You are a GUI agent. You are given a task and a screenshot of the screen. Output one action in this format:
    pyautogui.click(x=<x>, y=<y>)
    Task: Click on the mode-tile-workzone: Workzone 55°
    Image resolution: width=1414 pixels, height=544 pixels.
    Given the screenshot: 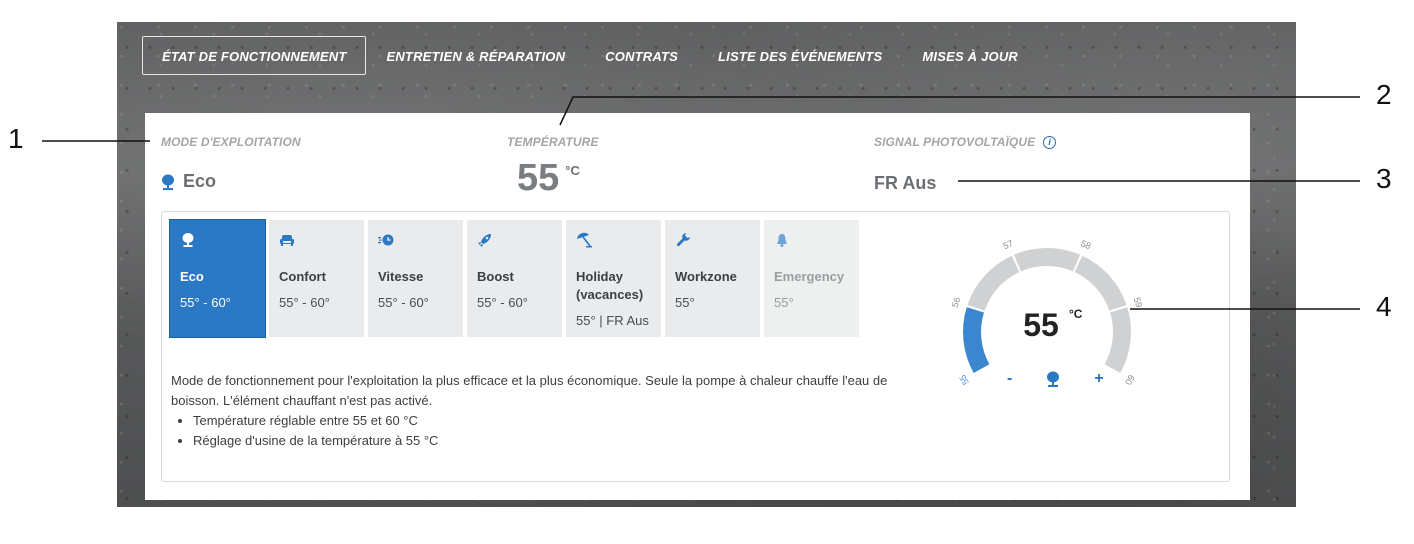 What is the action you would take?
    pyautogui.click(x=712, y=278)
    